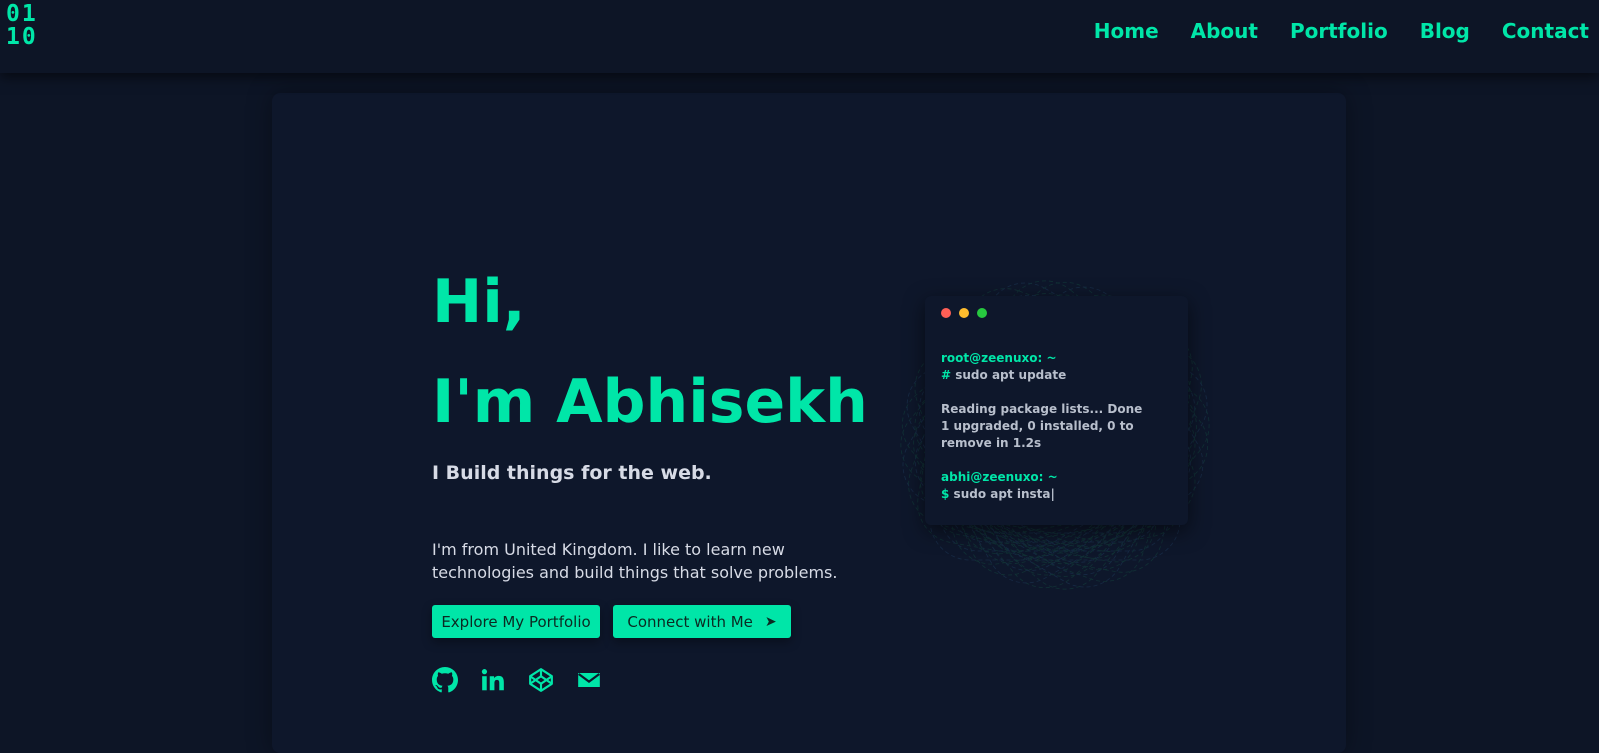 This screenshot has height=753, width=1599. Describe the element at coordinates (946, 313) in the screenshot. I see `close-dot-icon` at that location.